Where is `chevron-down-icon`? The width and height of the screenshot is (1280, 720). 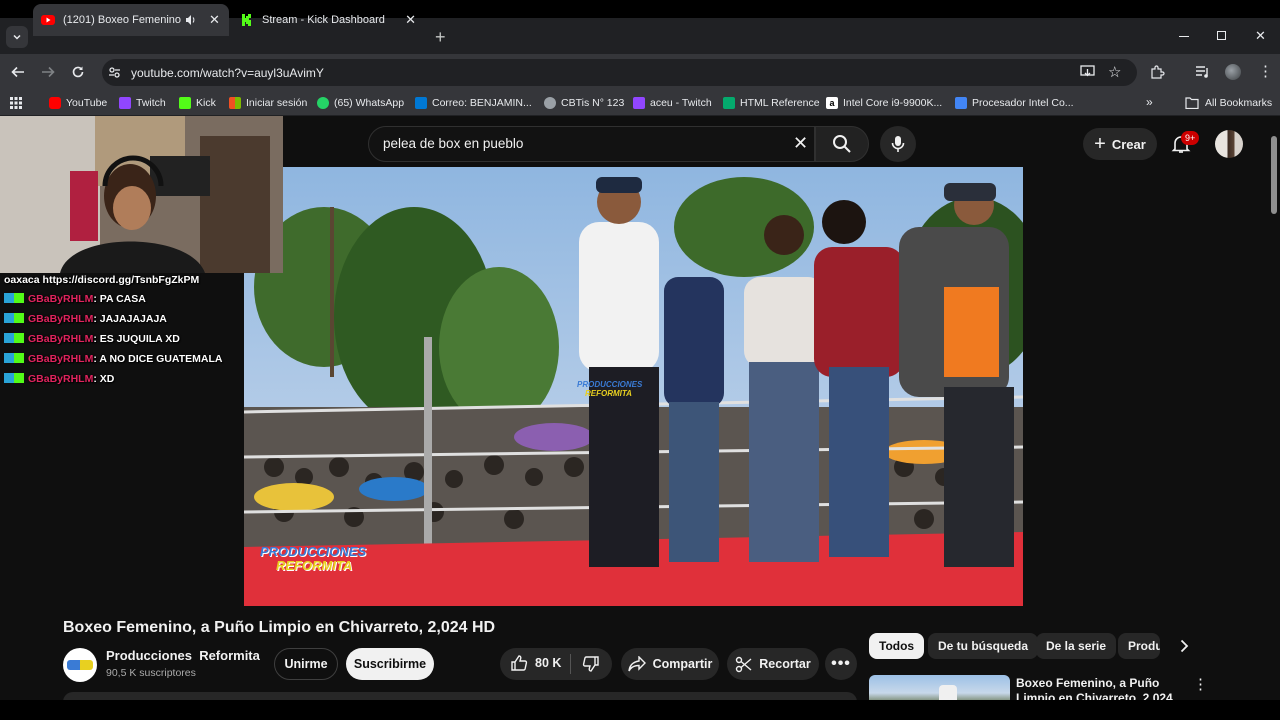 chevron-down-icon is located at coordinates (17, 37).